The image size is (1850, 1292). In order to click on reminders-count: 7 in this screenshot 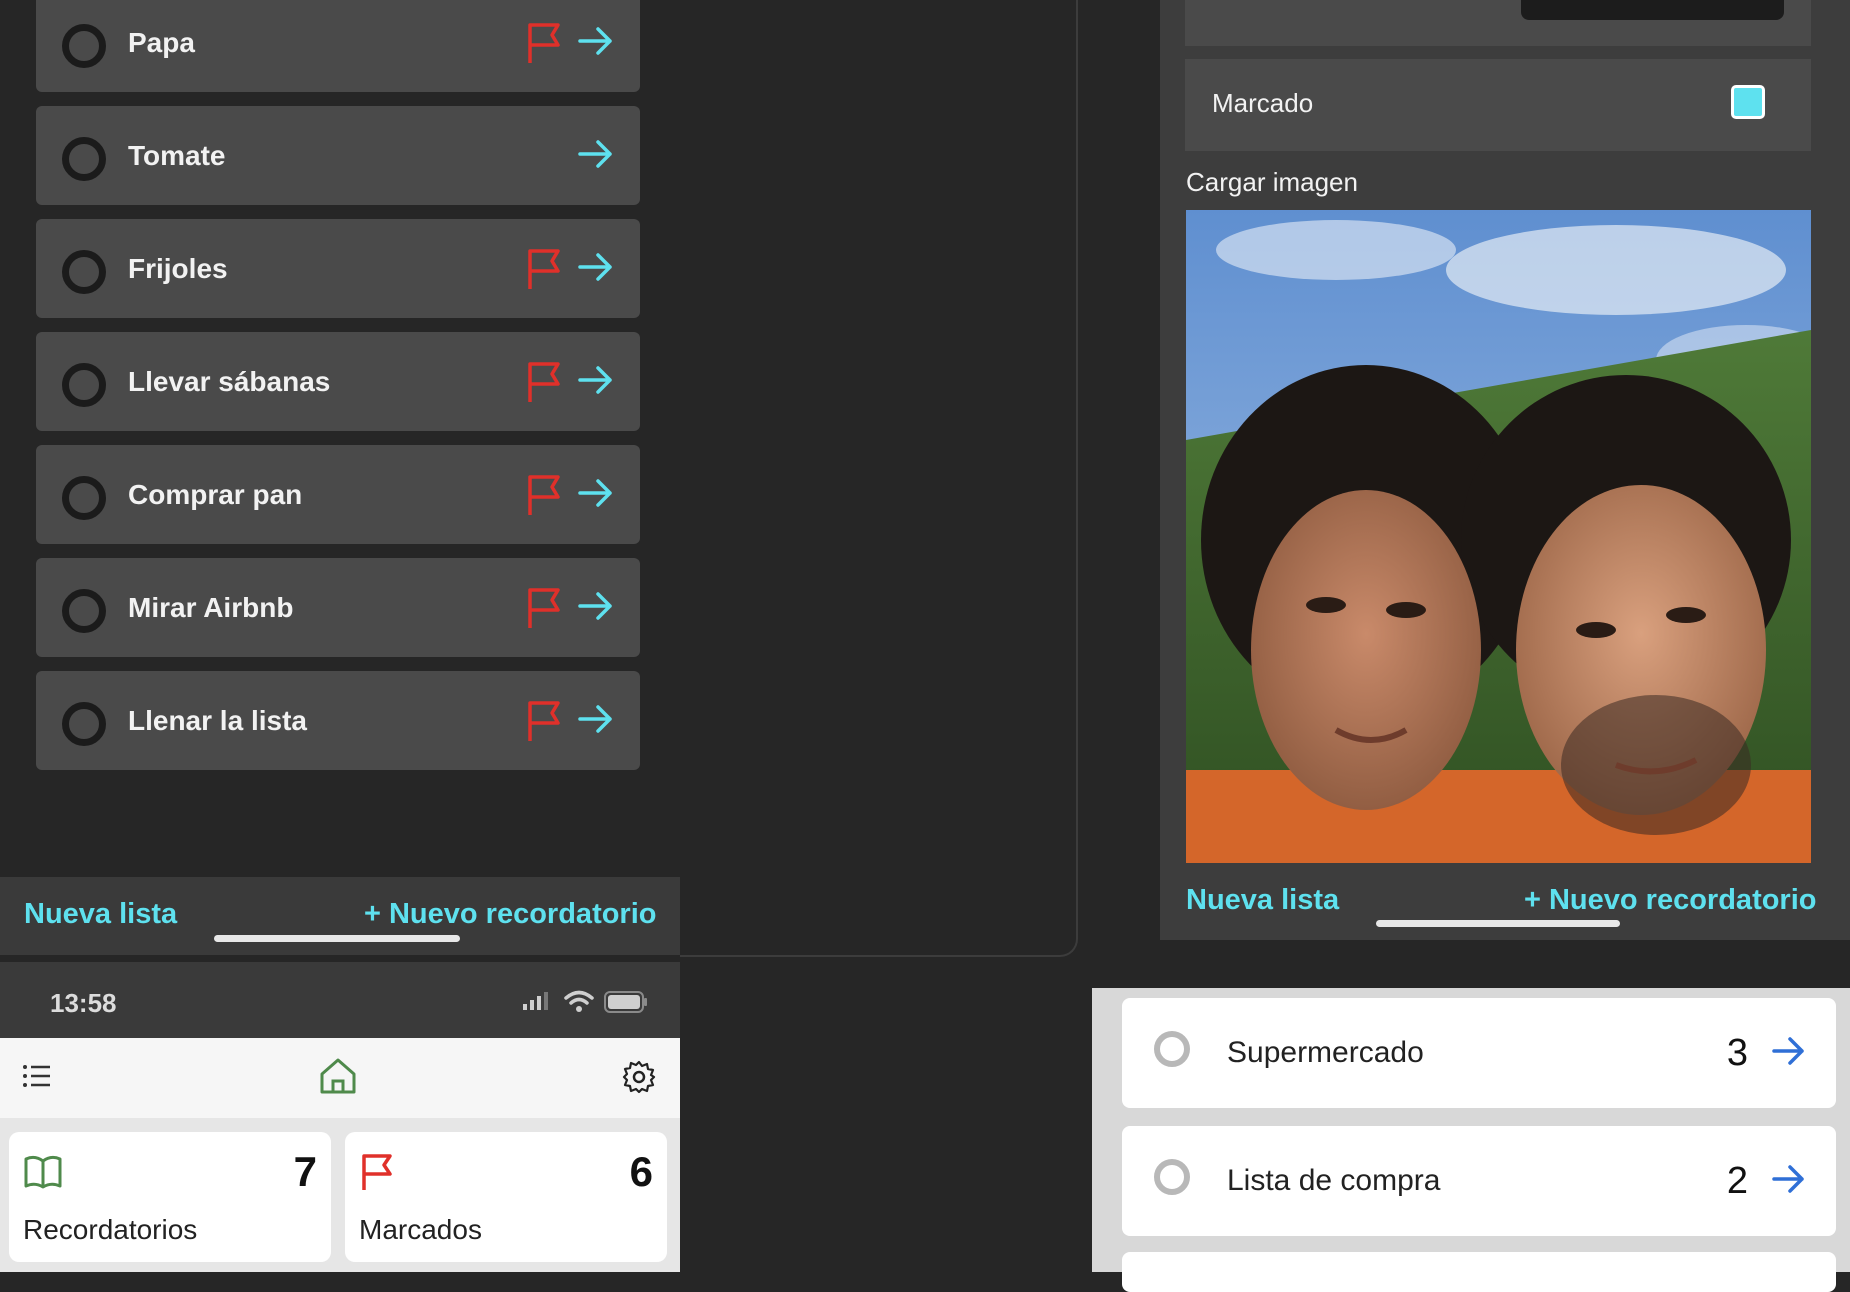, I will do `click(305, 1171)`.